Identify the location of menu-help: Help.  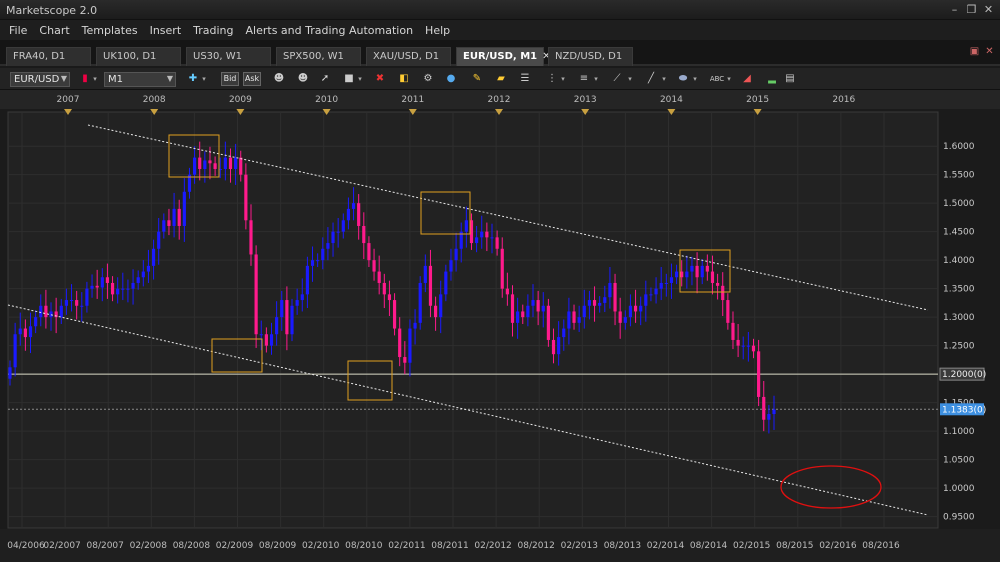
(437, 30).